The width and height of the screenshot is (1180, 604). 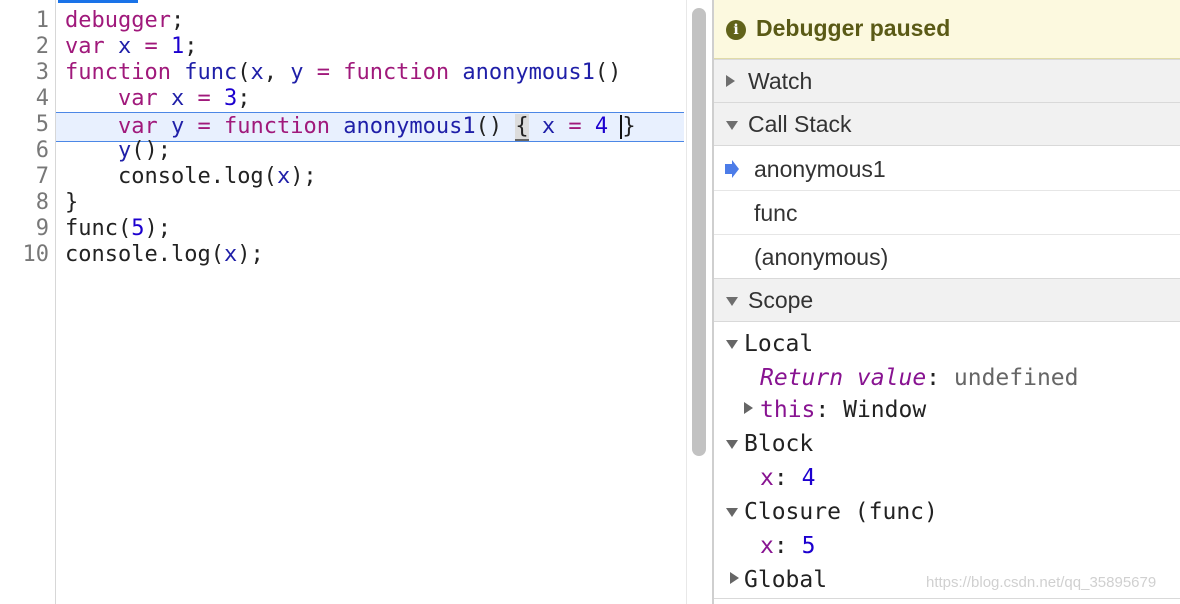 I want to click on property-colon: :, so click(x=829, y=410).